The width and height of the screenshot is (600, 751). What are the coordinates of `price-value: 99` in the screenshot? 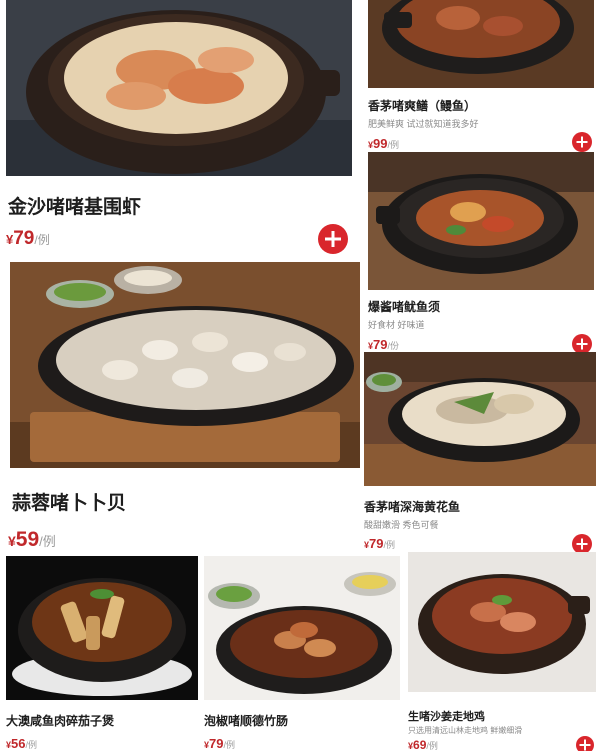 It's located at (380, 143).